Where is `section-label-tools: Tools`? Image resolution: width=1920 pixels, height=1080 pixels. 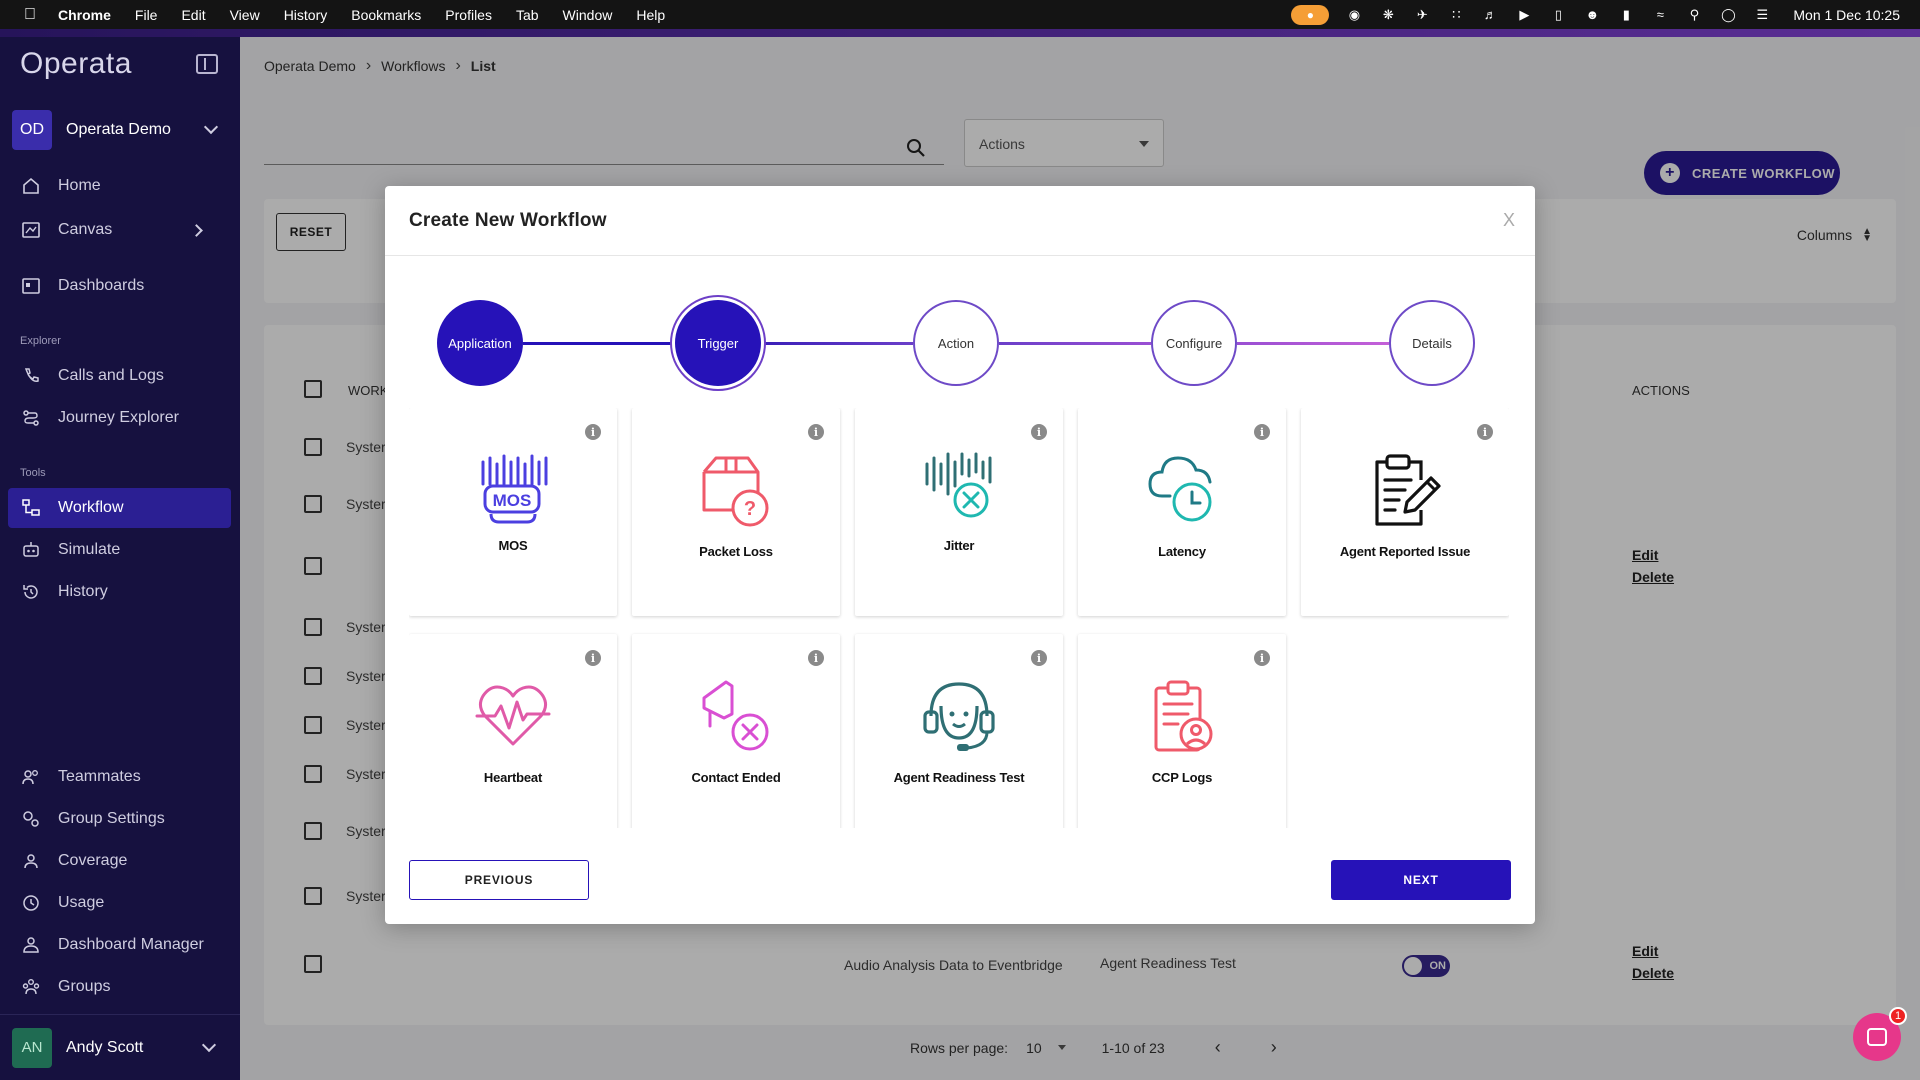 section-label-tools: Tools is located at coordinates (33, 473).